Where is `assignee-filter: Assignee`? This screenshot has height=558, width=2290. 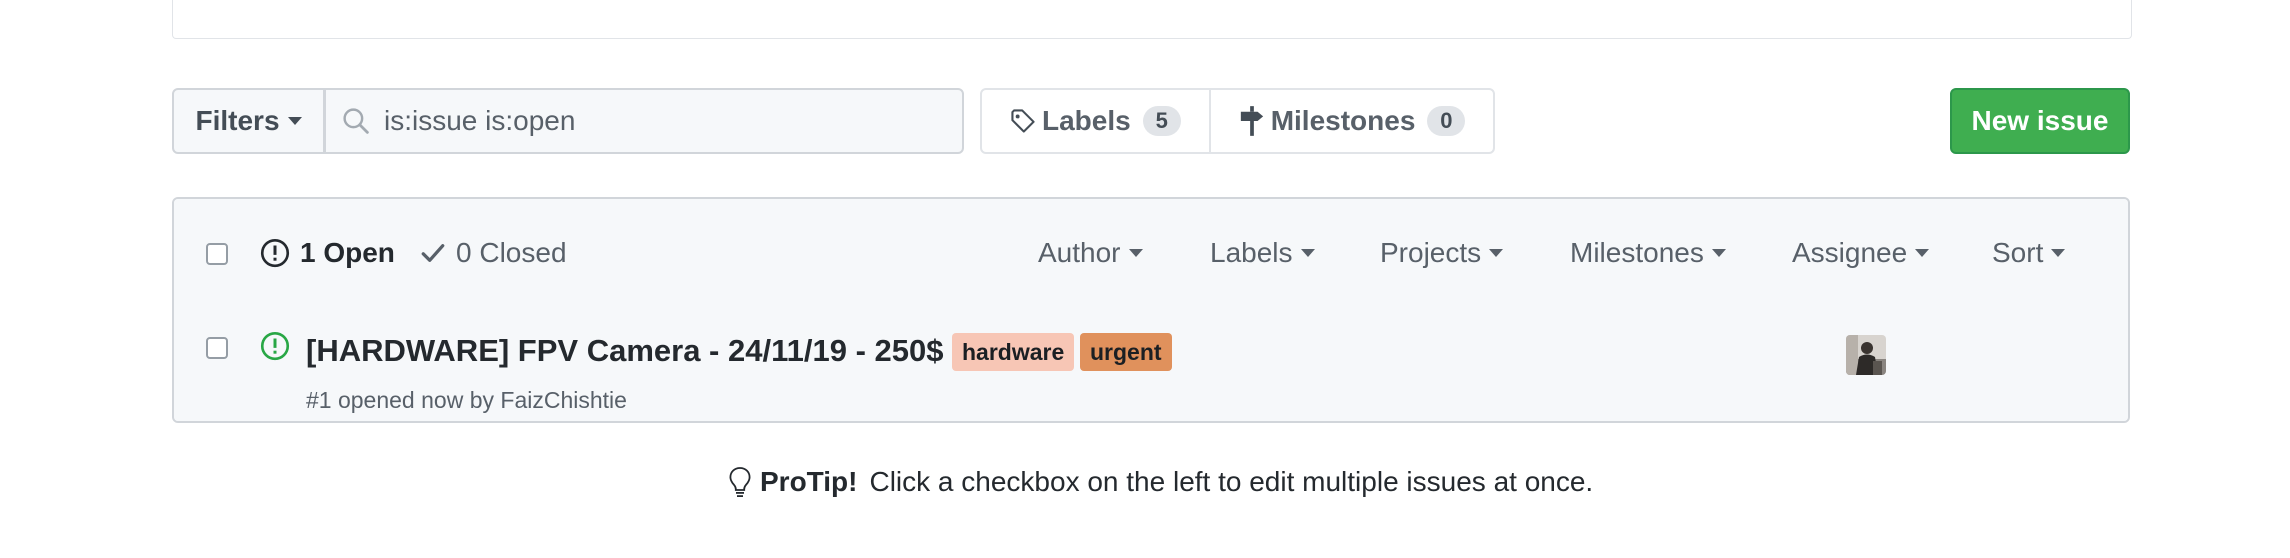 assignee-filter: Assignee is located at coordinates (1861, 253).